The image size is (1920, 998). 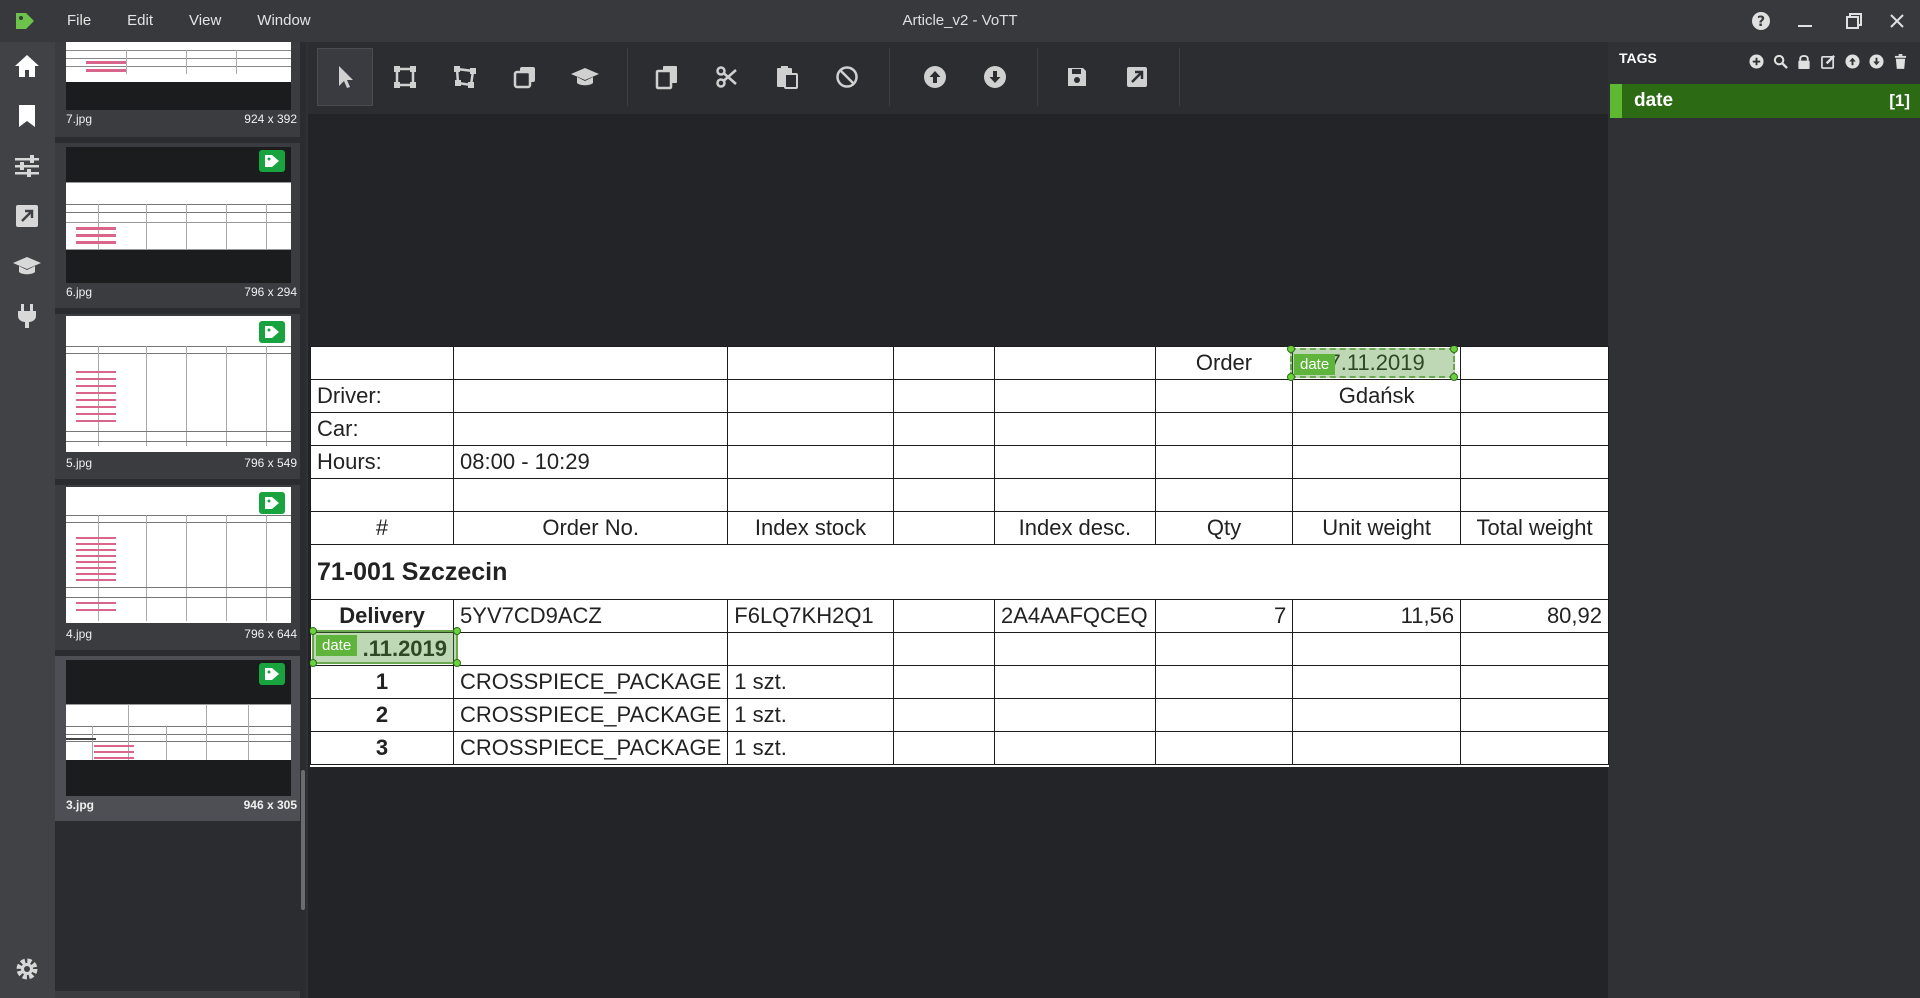 I want to click on restore-icon, so click(x=1854, y=21).